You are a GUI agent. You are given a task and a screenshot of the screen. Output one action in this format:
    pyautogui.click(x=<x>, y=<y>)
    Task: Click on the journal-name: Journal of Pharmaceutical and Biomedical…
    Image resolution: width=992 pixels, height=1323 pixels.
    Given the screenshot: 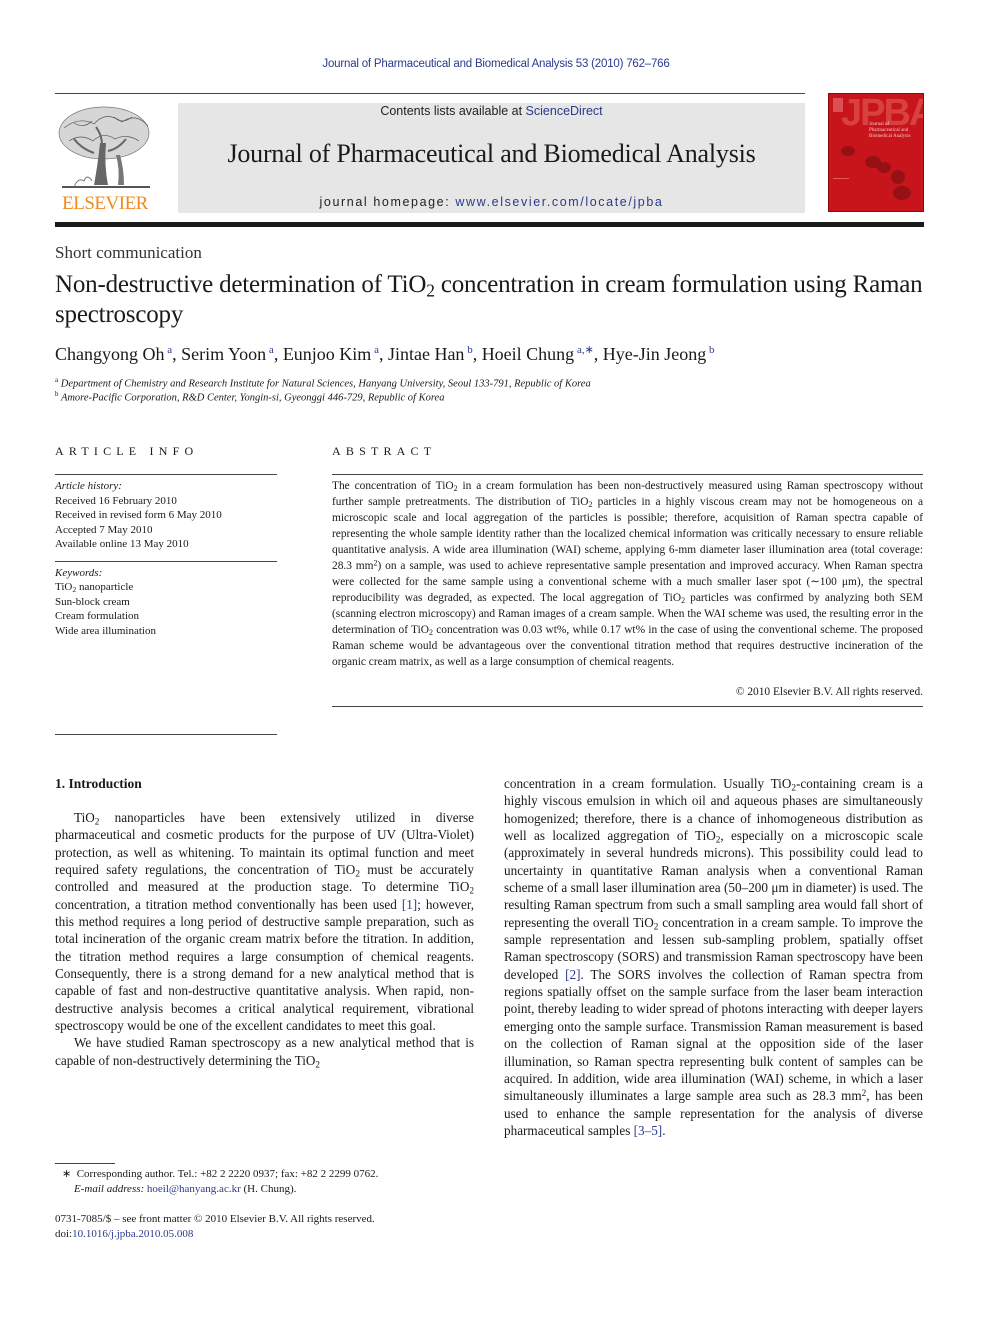 What is the action you would take?
    pyautogui.click(x=491, y=153)
    